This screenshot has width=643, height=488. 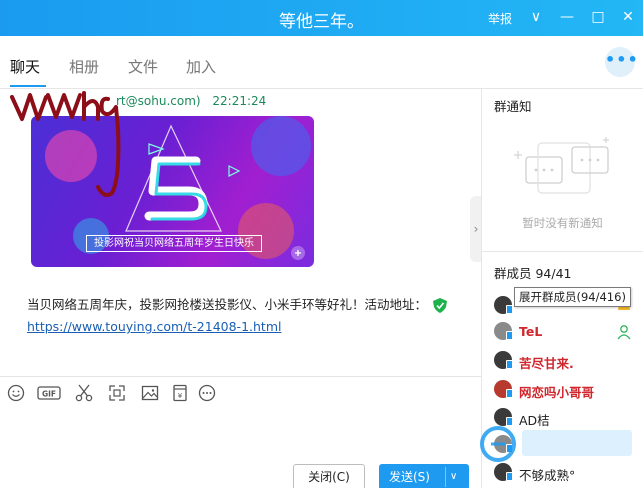 What do you see at coordinates (500, 18) in the screenshot?
I see `report-button: 举报` at bounding box center [500, 18].